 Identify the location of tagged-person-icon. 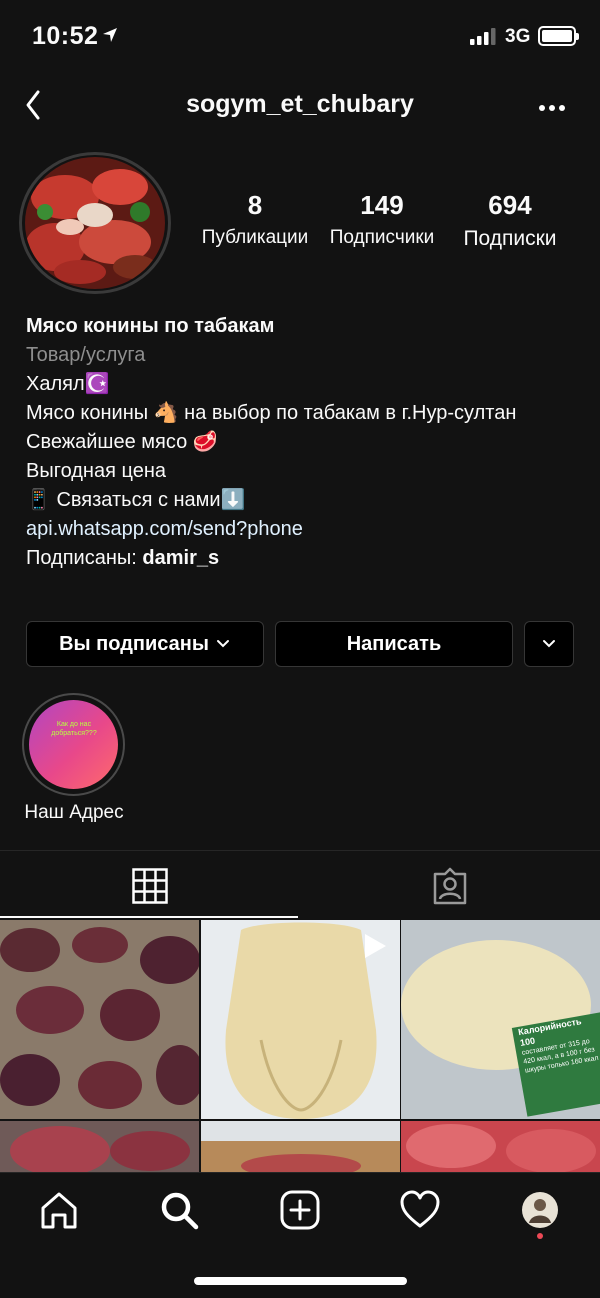
(450, 886).